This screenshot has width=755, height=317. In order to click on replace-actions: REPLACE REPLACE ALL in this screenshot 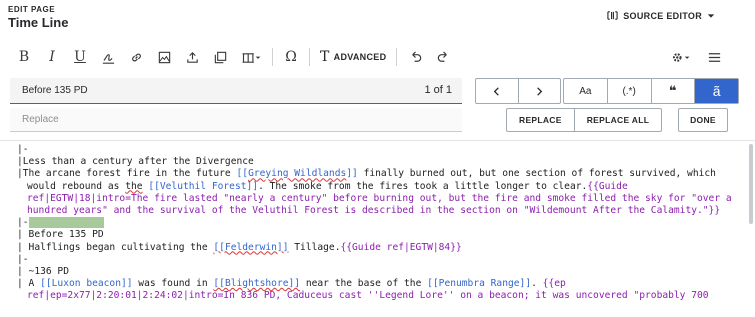, I will do `click(584, 120)`.